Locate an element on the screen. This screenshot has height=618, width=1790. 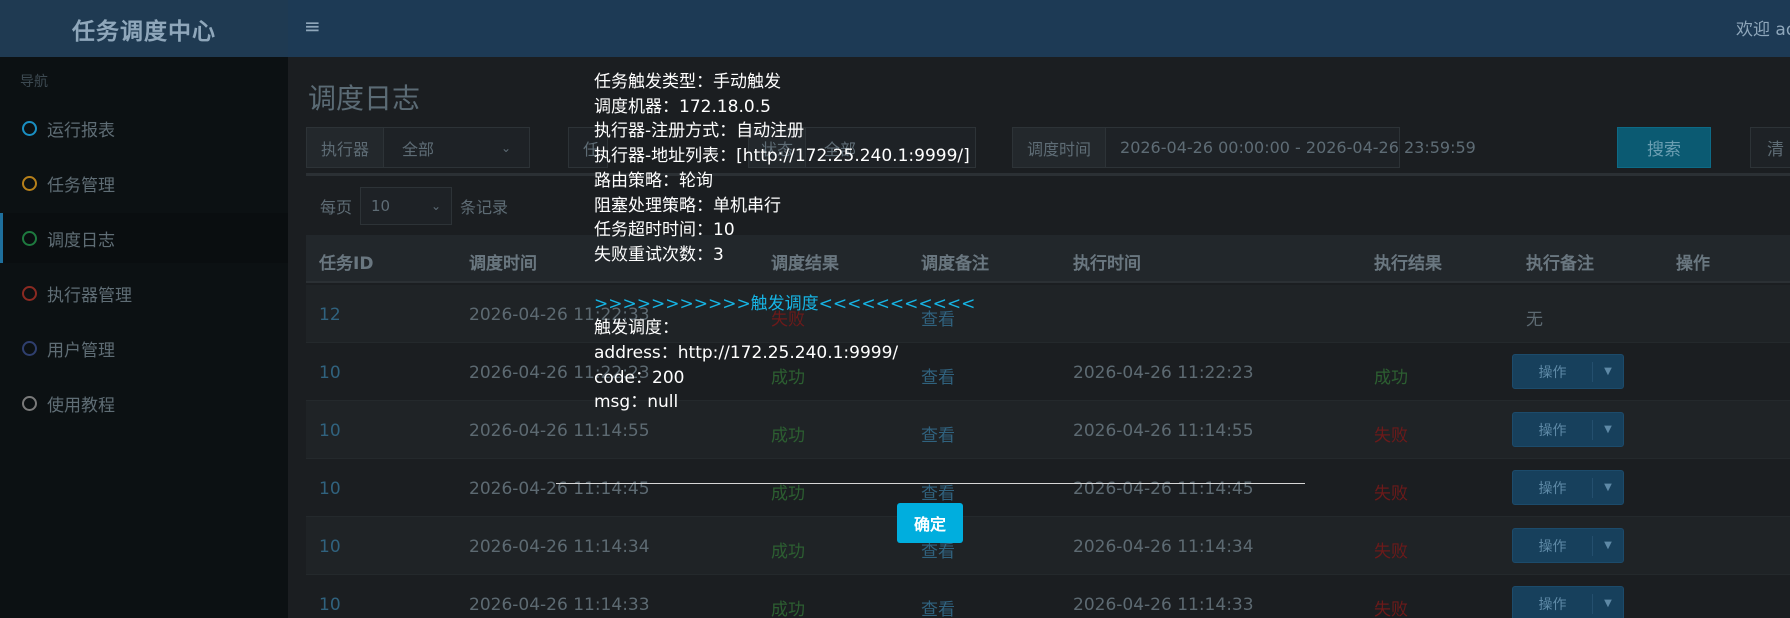
dialog-line: 任务触发类型：手动触发 is located at coordinates (687, 82).